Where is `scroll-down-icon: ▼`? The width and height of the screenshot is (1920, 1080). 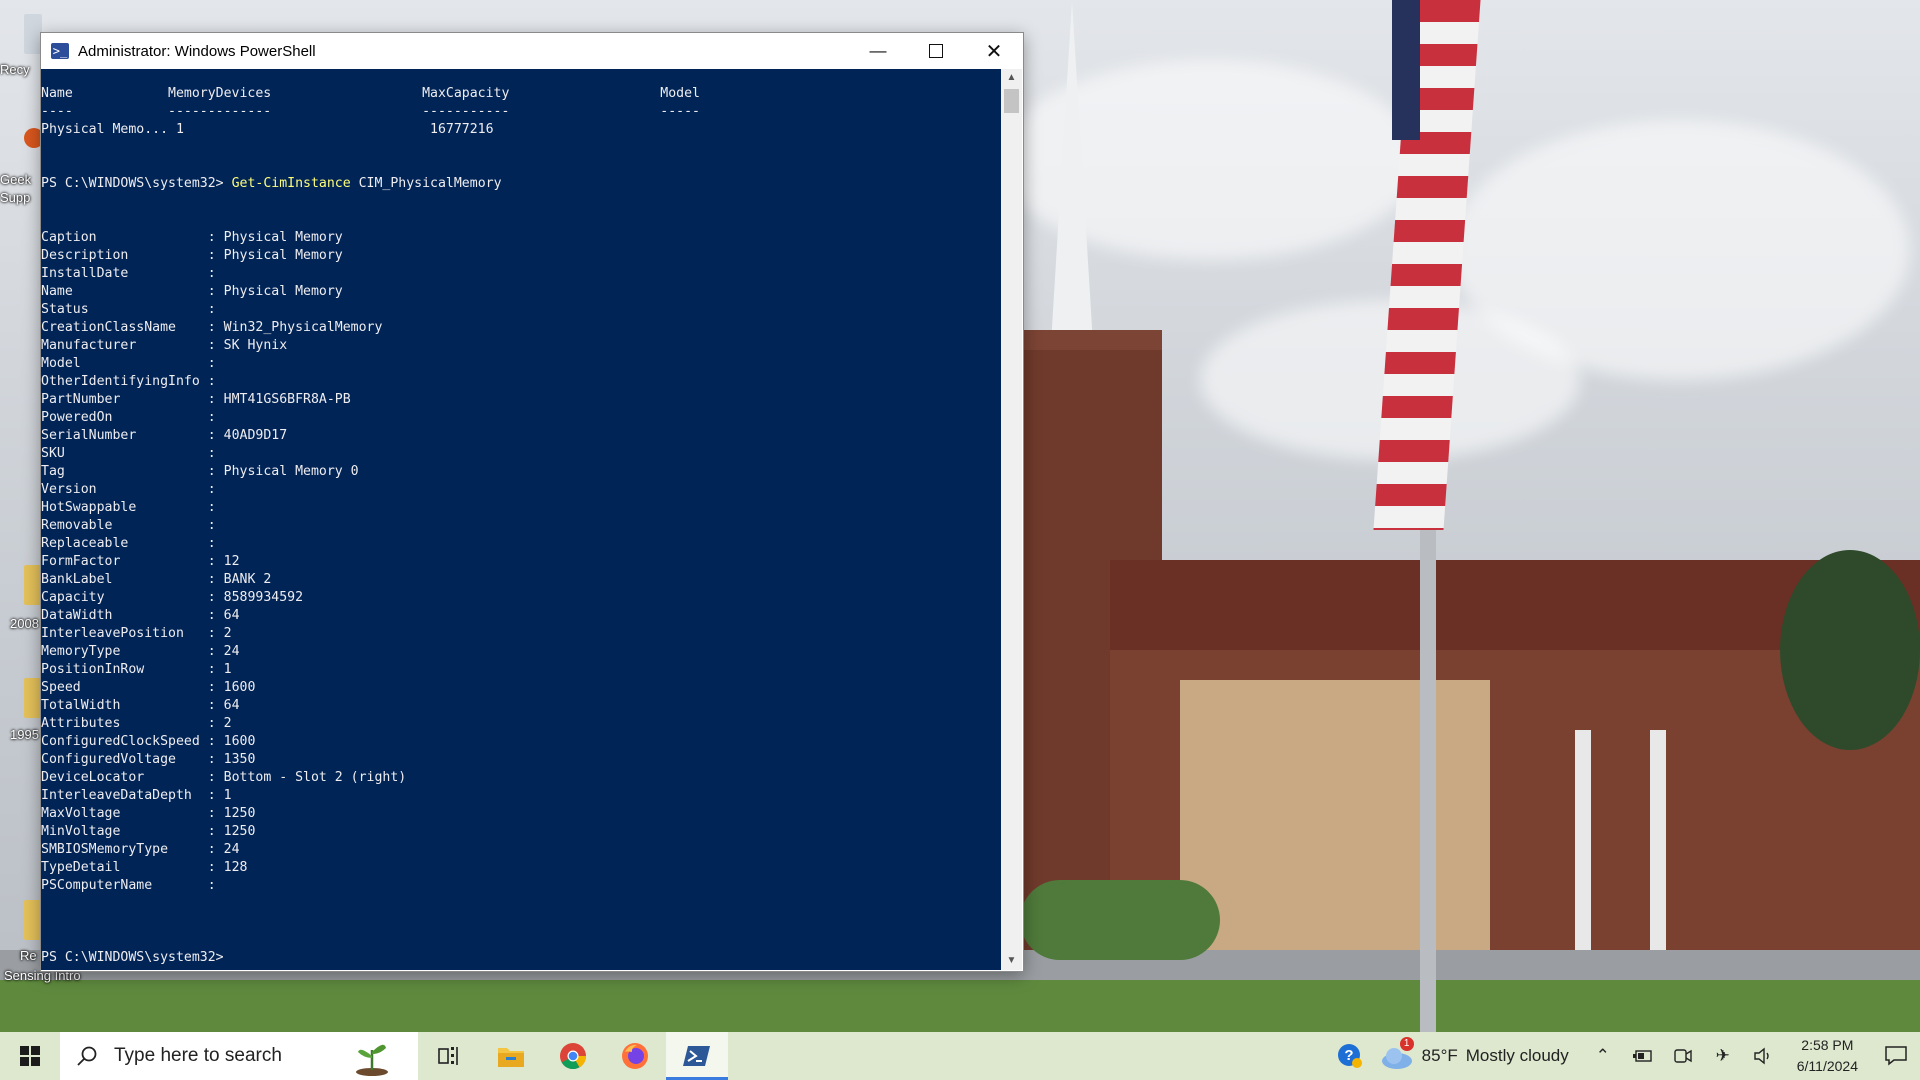
scroll-down-icon: ▼ is located at coordinates (1011, 961).